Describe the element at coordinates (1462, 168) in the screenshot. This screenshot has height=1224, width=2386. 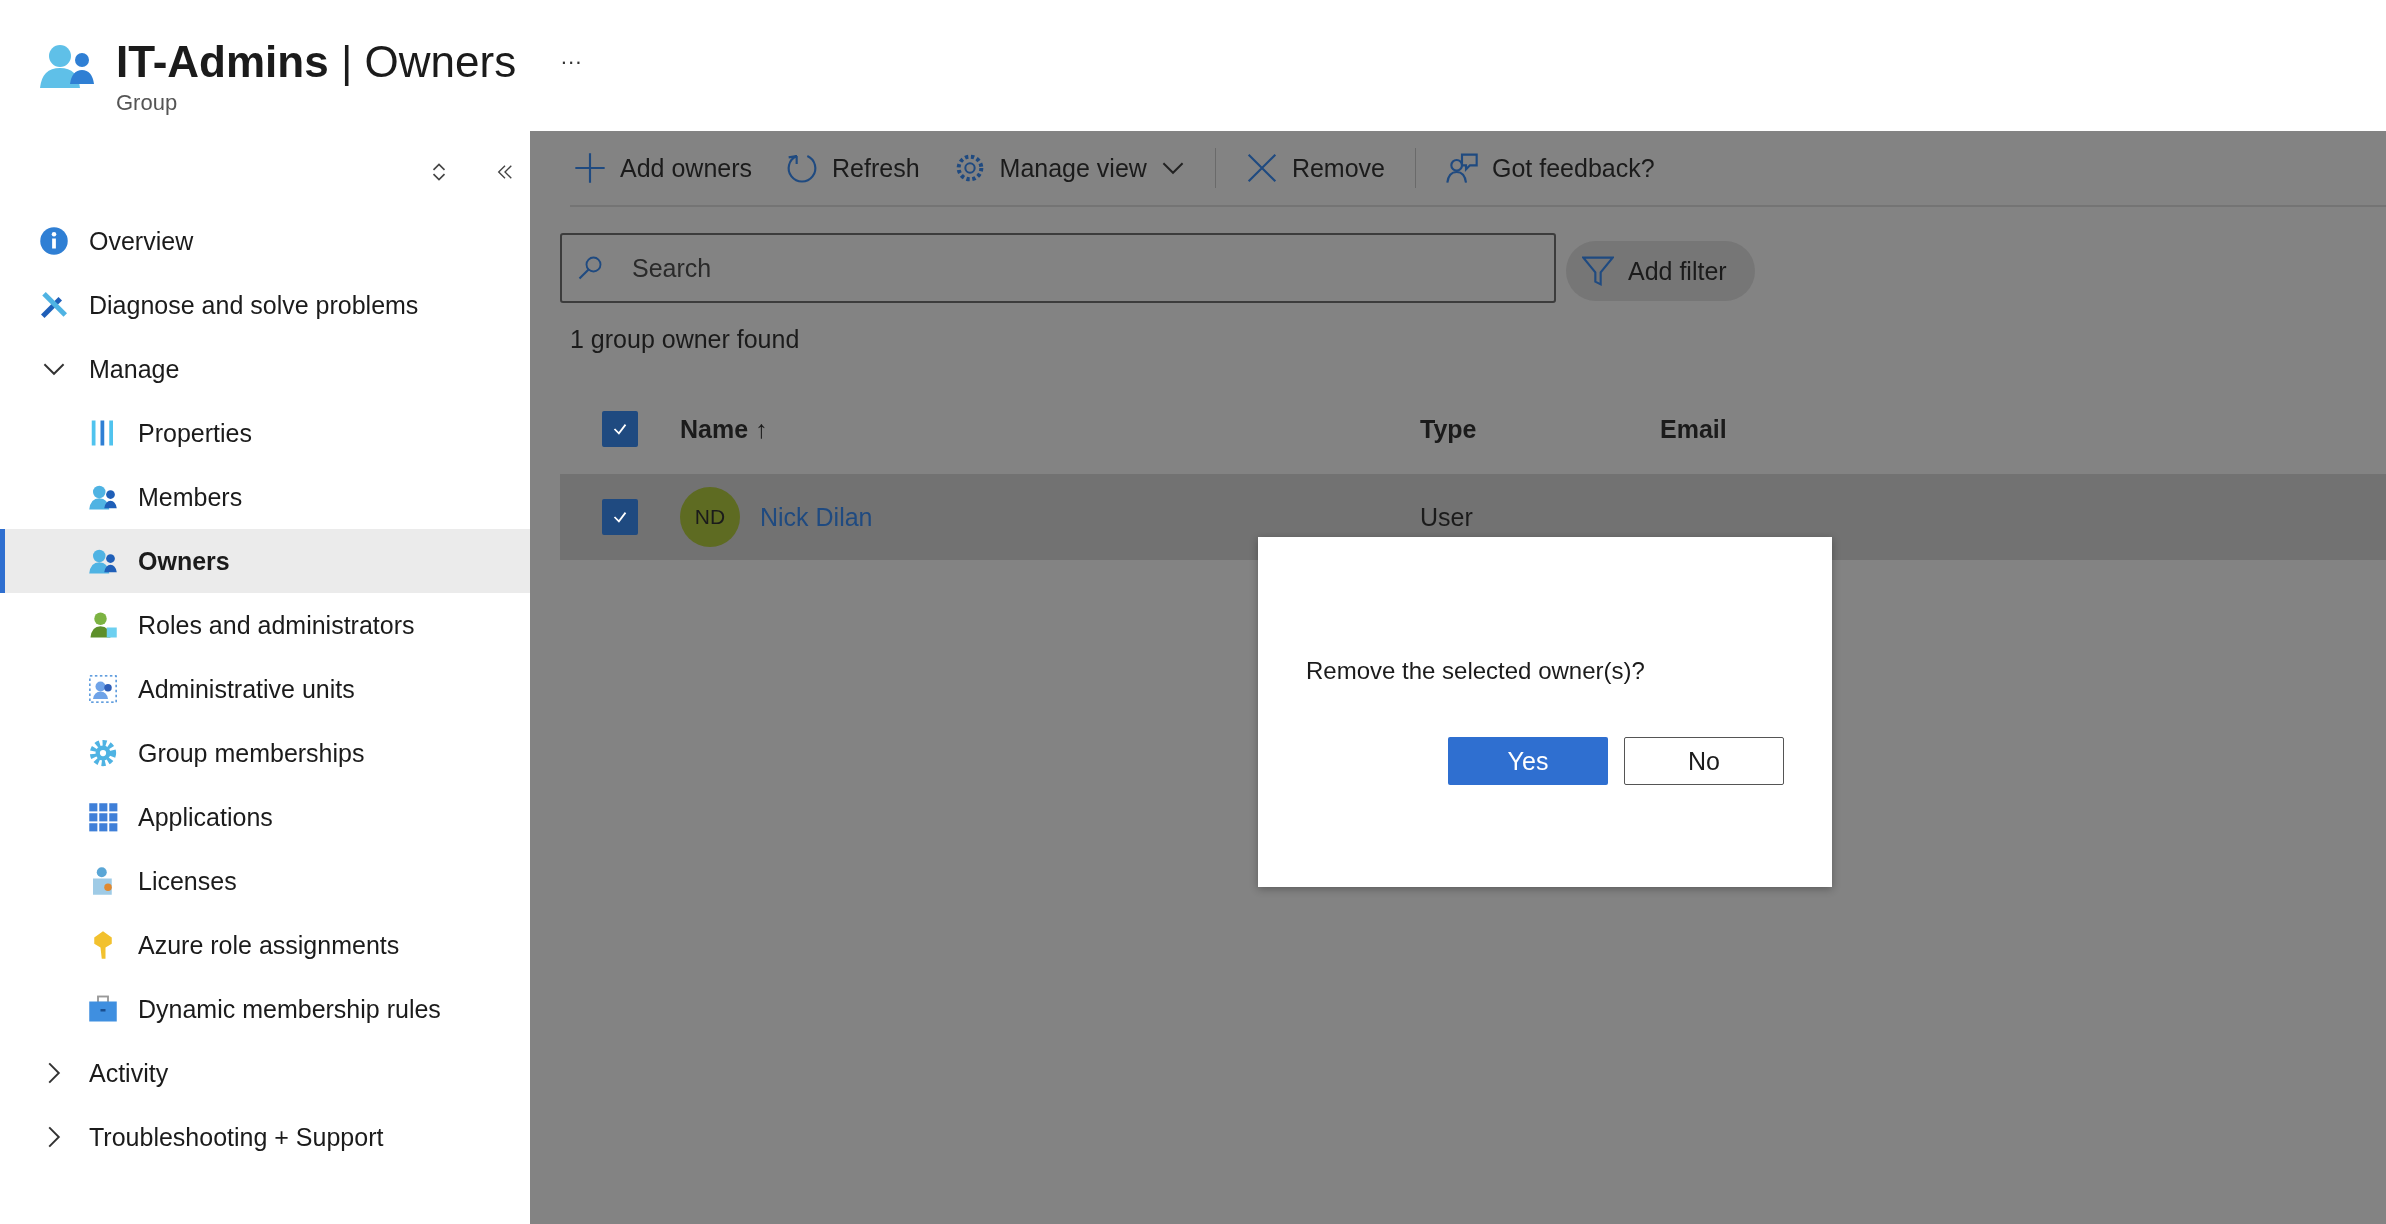
I see `feedback-icon` at that location.